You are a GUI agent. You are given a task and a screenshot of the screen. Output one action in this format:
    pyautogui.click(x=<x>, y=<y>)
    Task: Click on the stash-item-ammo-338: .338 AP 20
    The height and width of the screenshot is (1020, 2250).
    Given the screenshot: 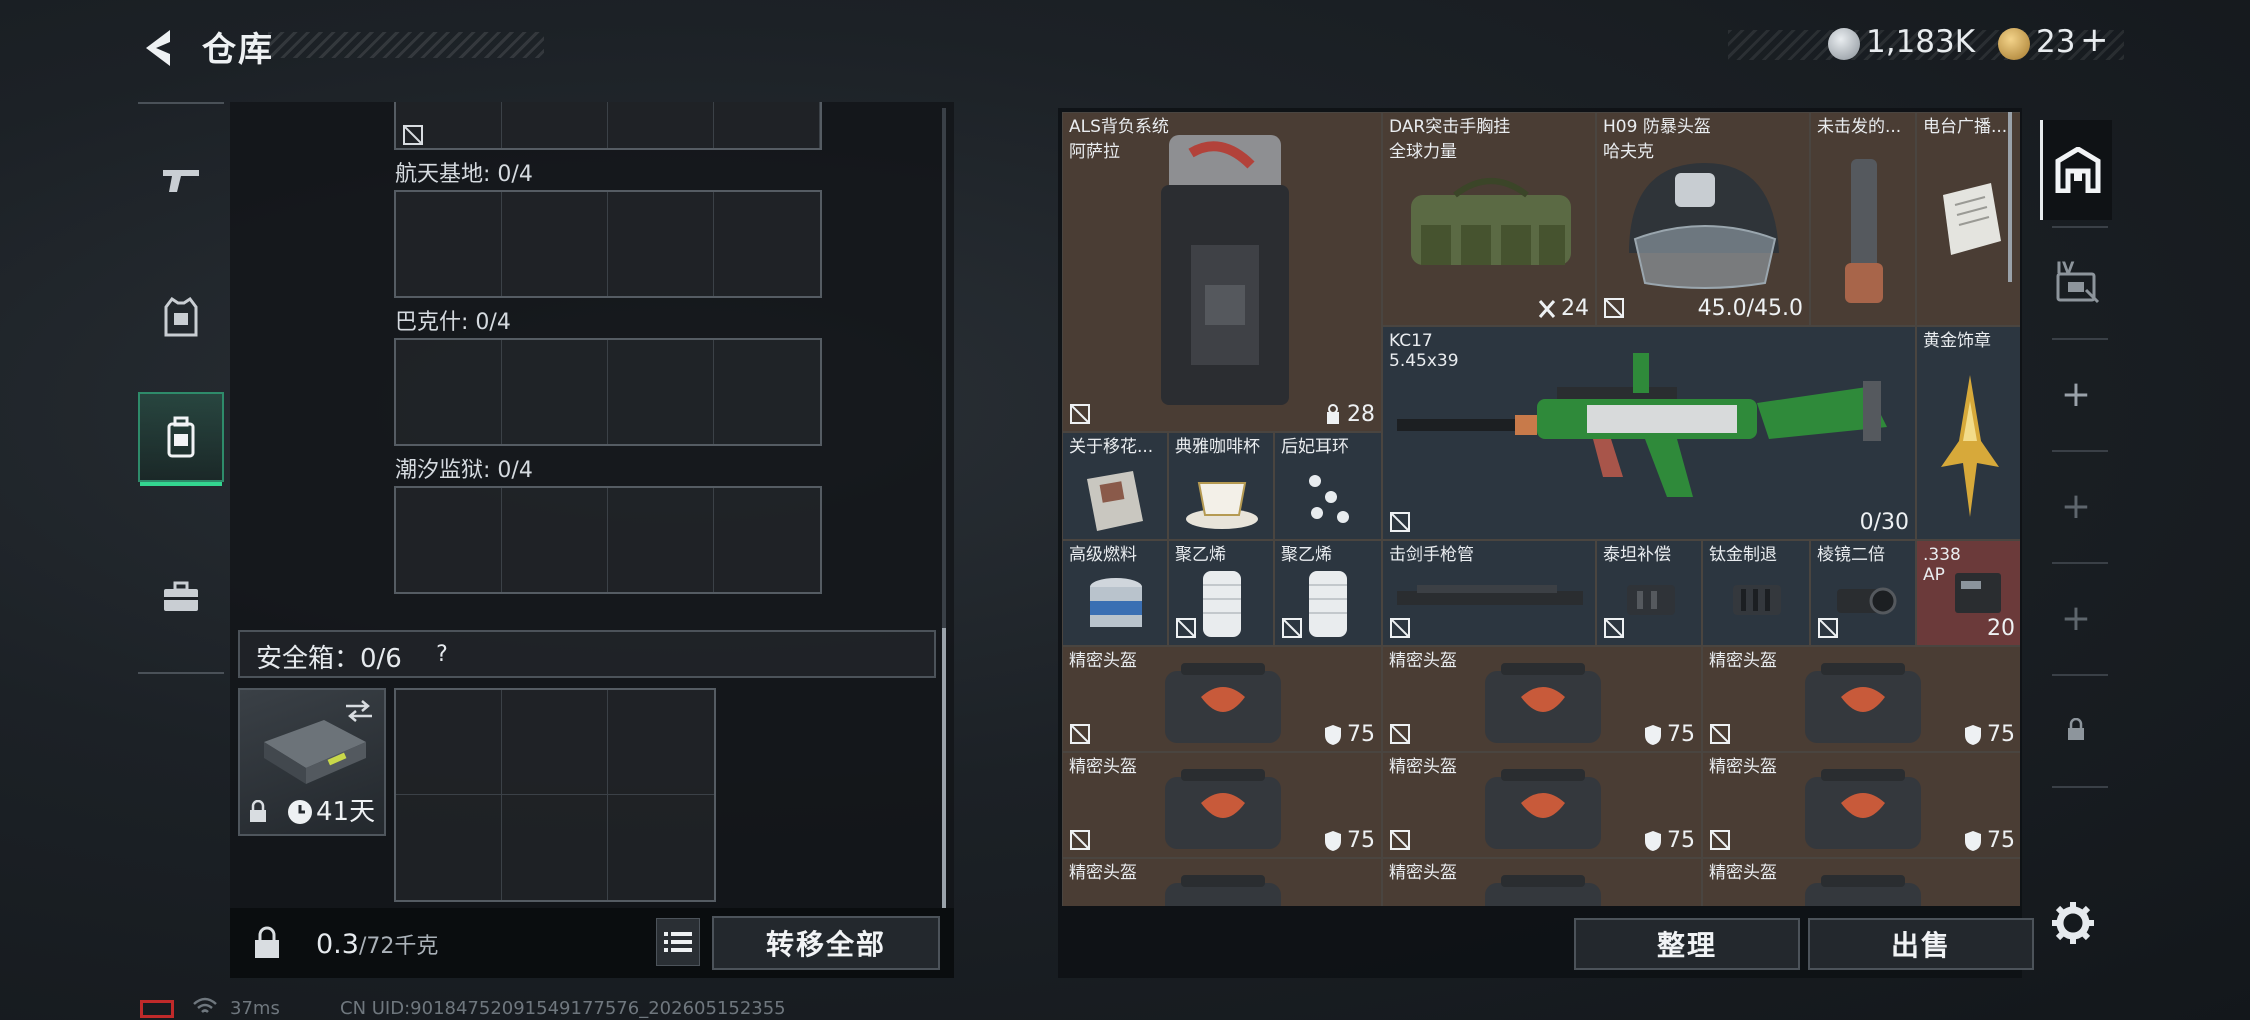 What is the action you would take?
    pyautogui.click(x=1968, y=593)
    